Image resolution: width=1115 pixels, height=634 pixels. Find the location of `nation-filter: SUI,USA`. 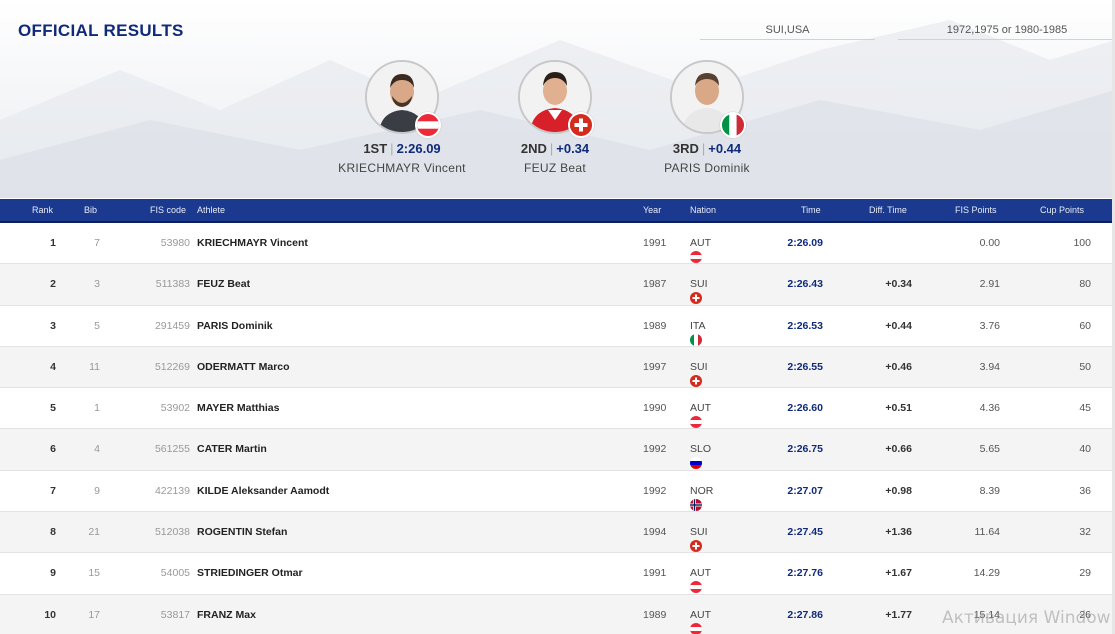

nation-filter: SUI,USA is located at coordinates (787, 32).